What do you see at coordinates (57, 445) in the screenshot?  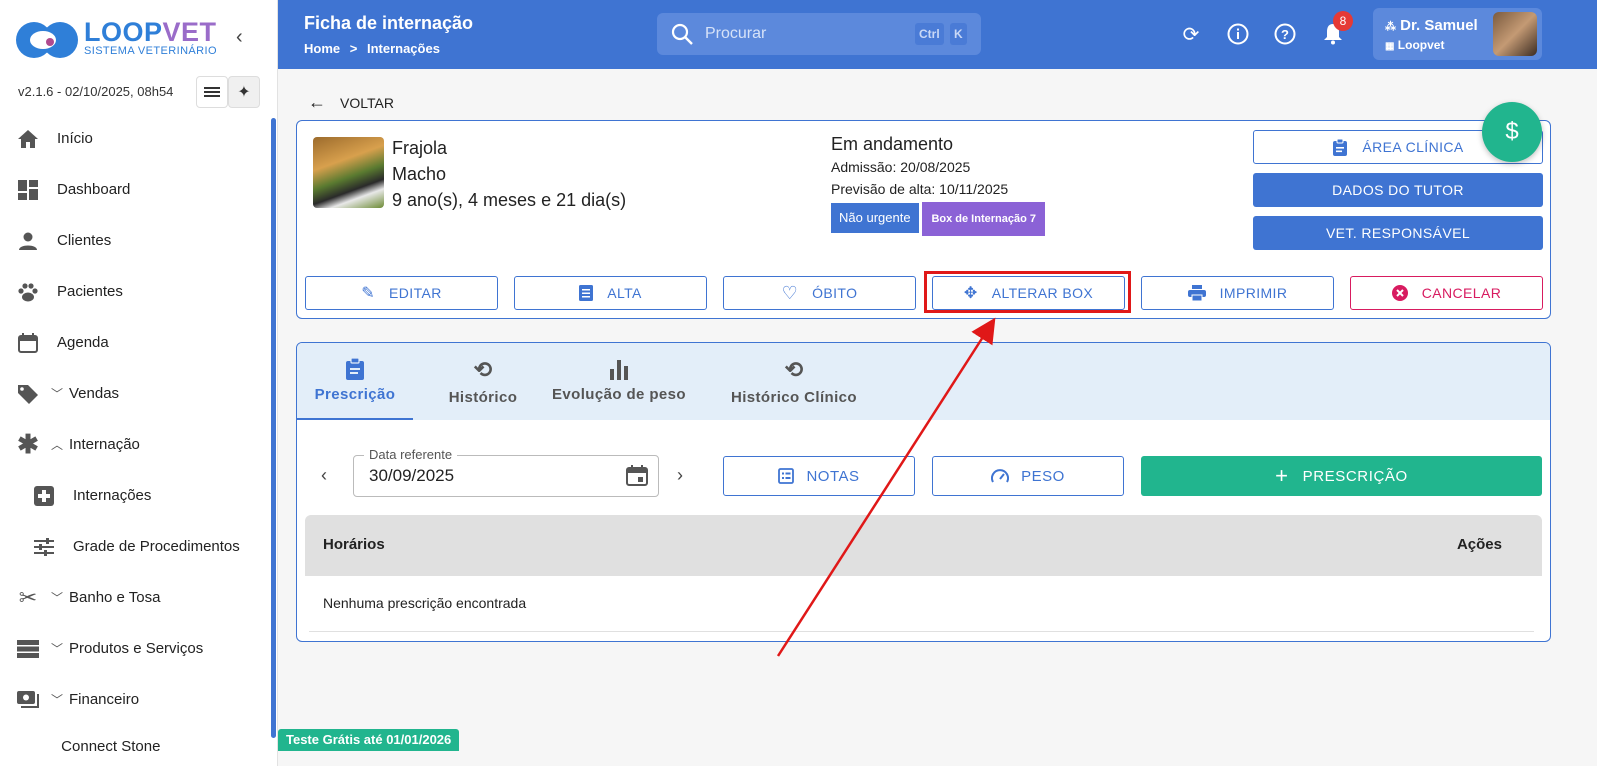 I see `chevron-up-icon: ︿` at bounding box center [57, 445].